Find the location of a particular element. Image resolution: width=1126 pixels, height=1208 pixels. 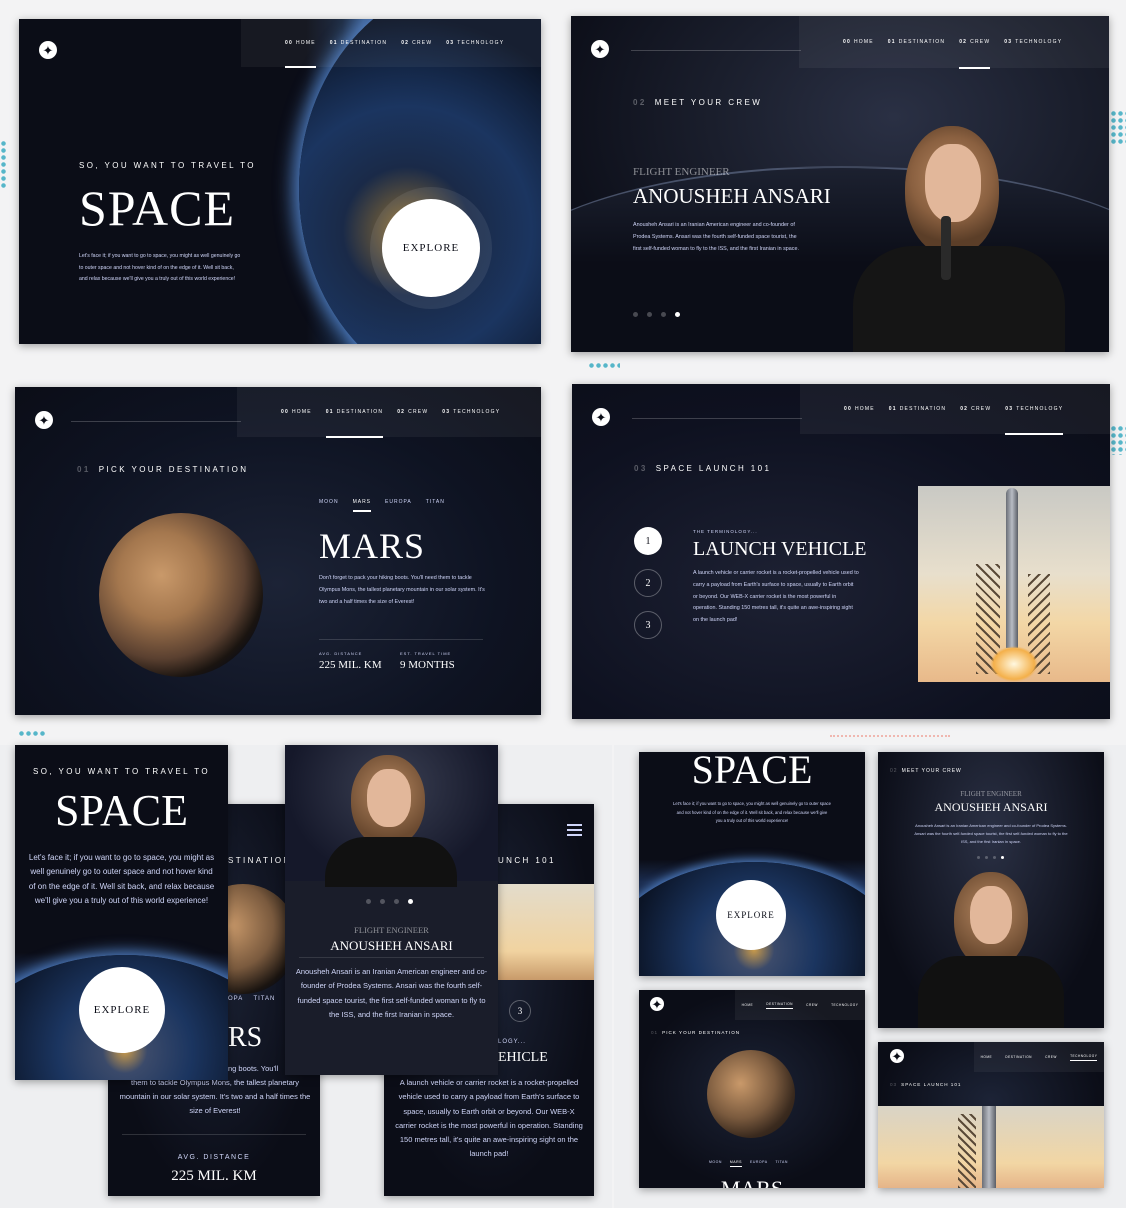

tablet-crew-eyebrow: 02 MEET YOUR CREW is located at coordinates (926, 771).